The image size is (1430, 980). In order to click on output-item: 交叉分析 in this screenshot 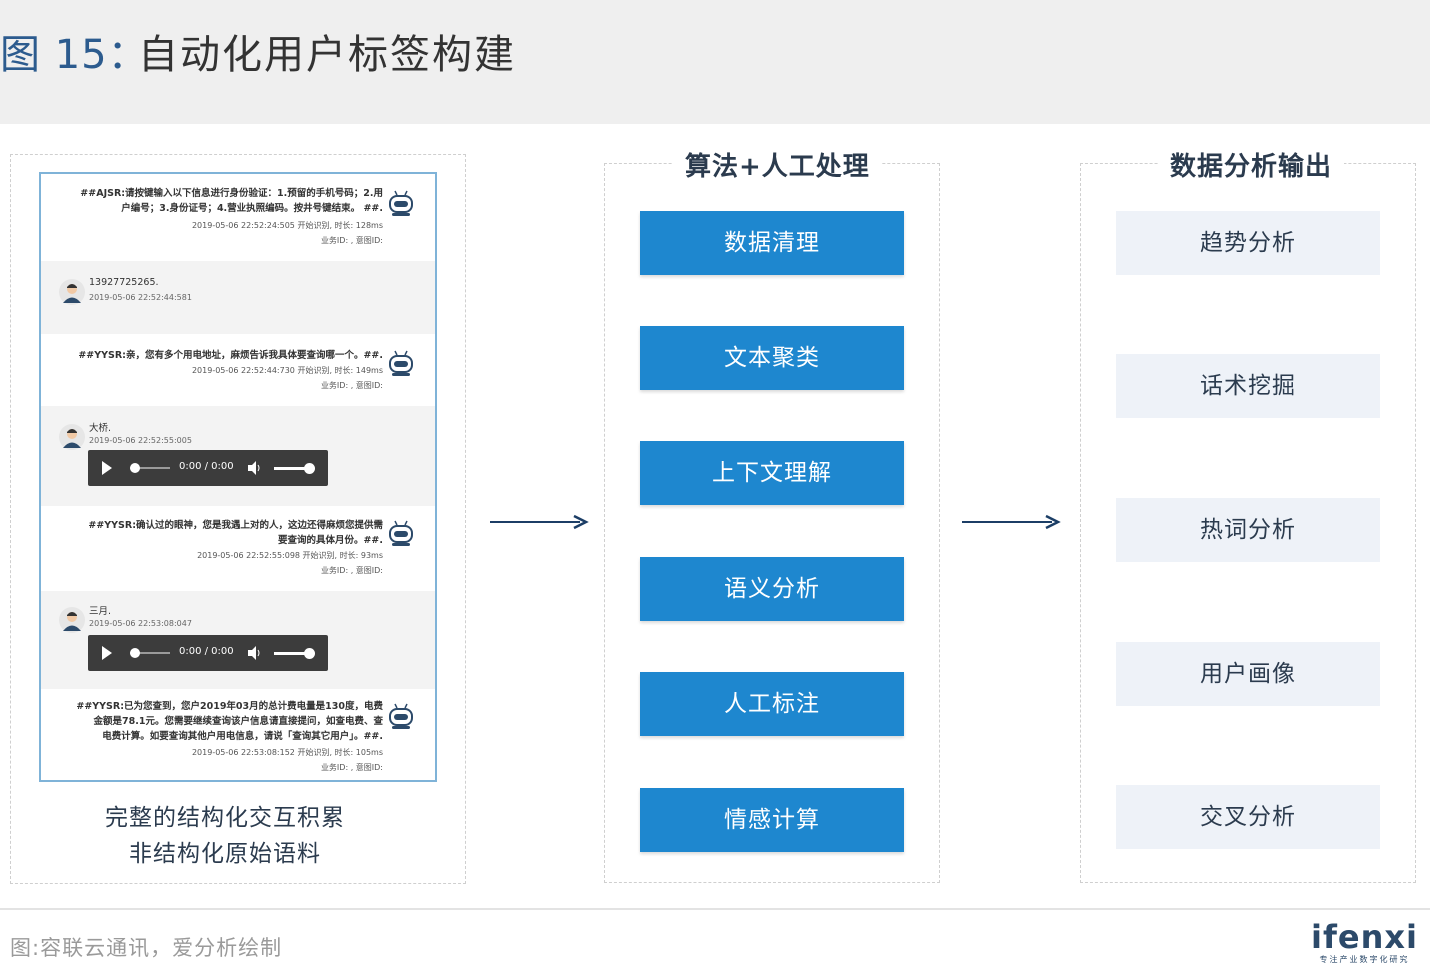, I will do `click(1248, 817)`.